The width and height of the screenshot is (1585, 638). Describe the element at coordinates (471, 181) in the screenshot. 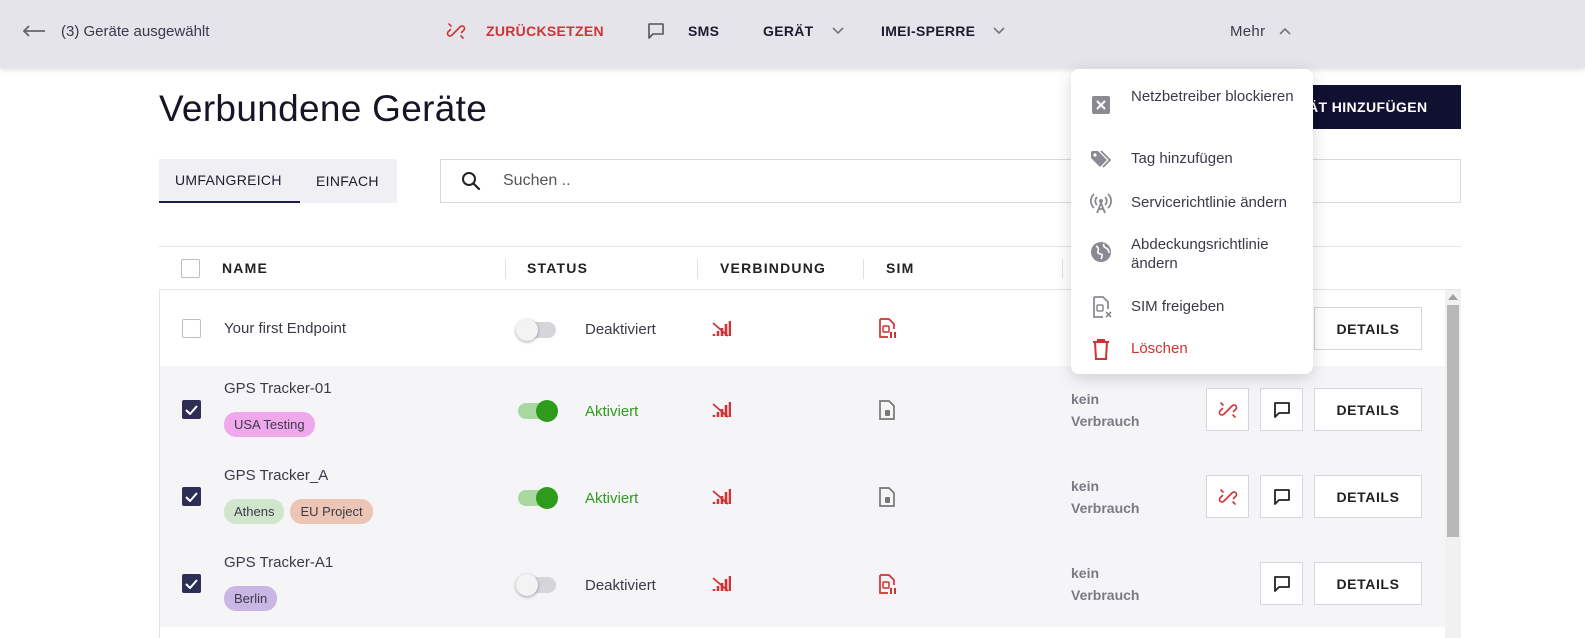

I see `search-icon` at that location.